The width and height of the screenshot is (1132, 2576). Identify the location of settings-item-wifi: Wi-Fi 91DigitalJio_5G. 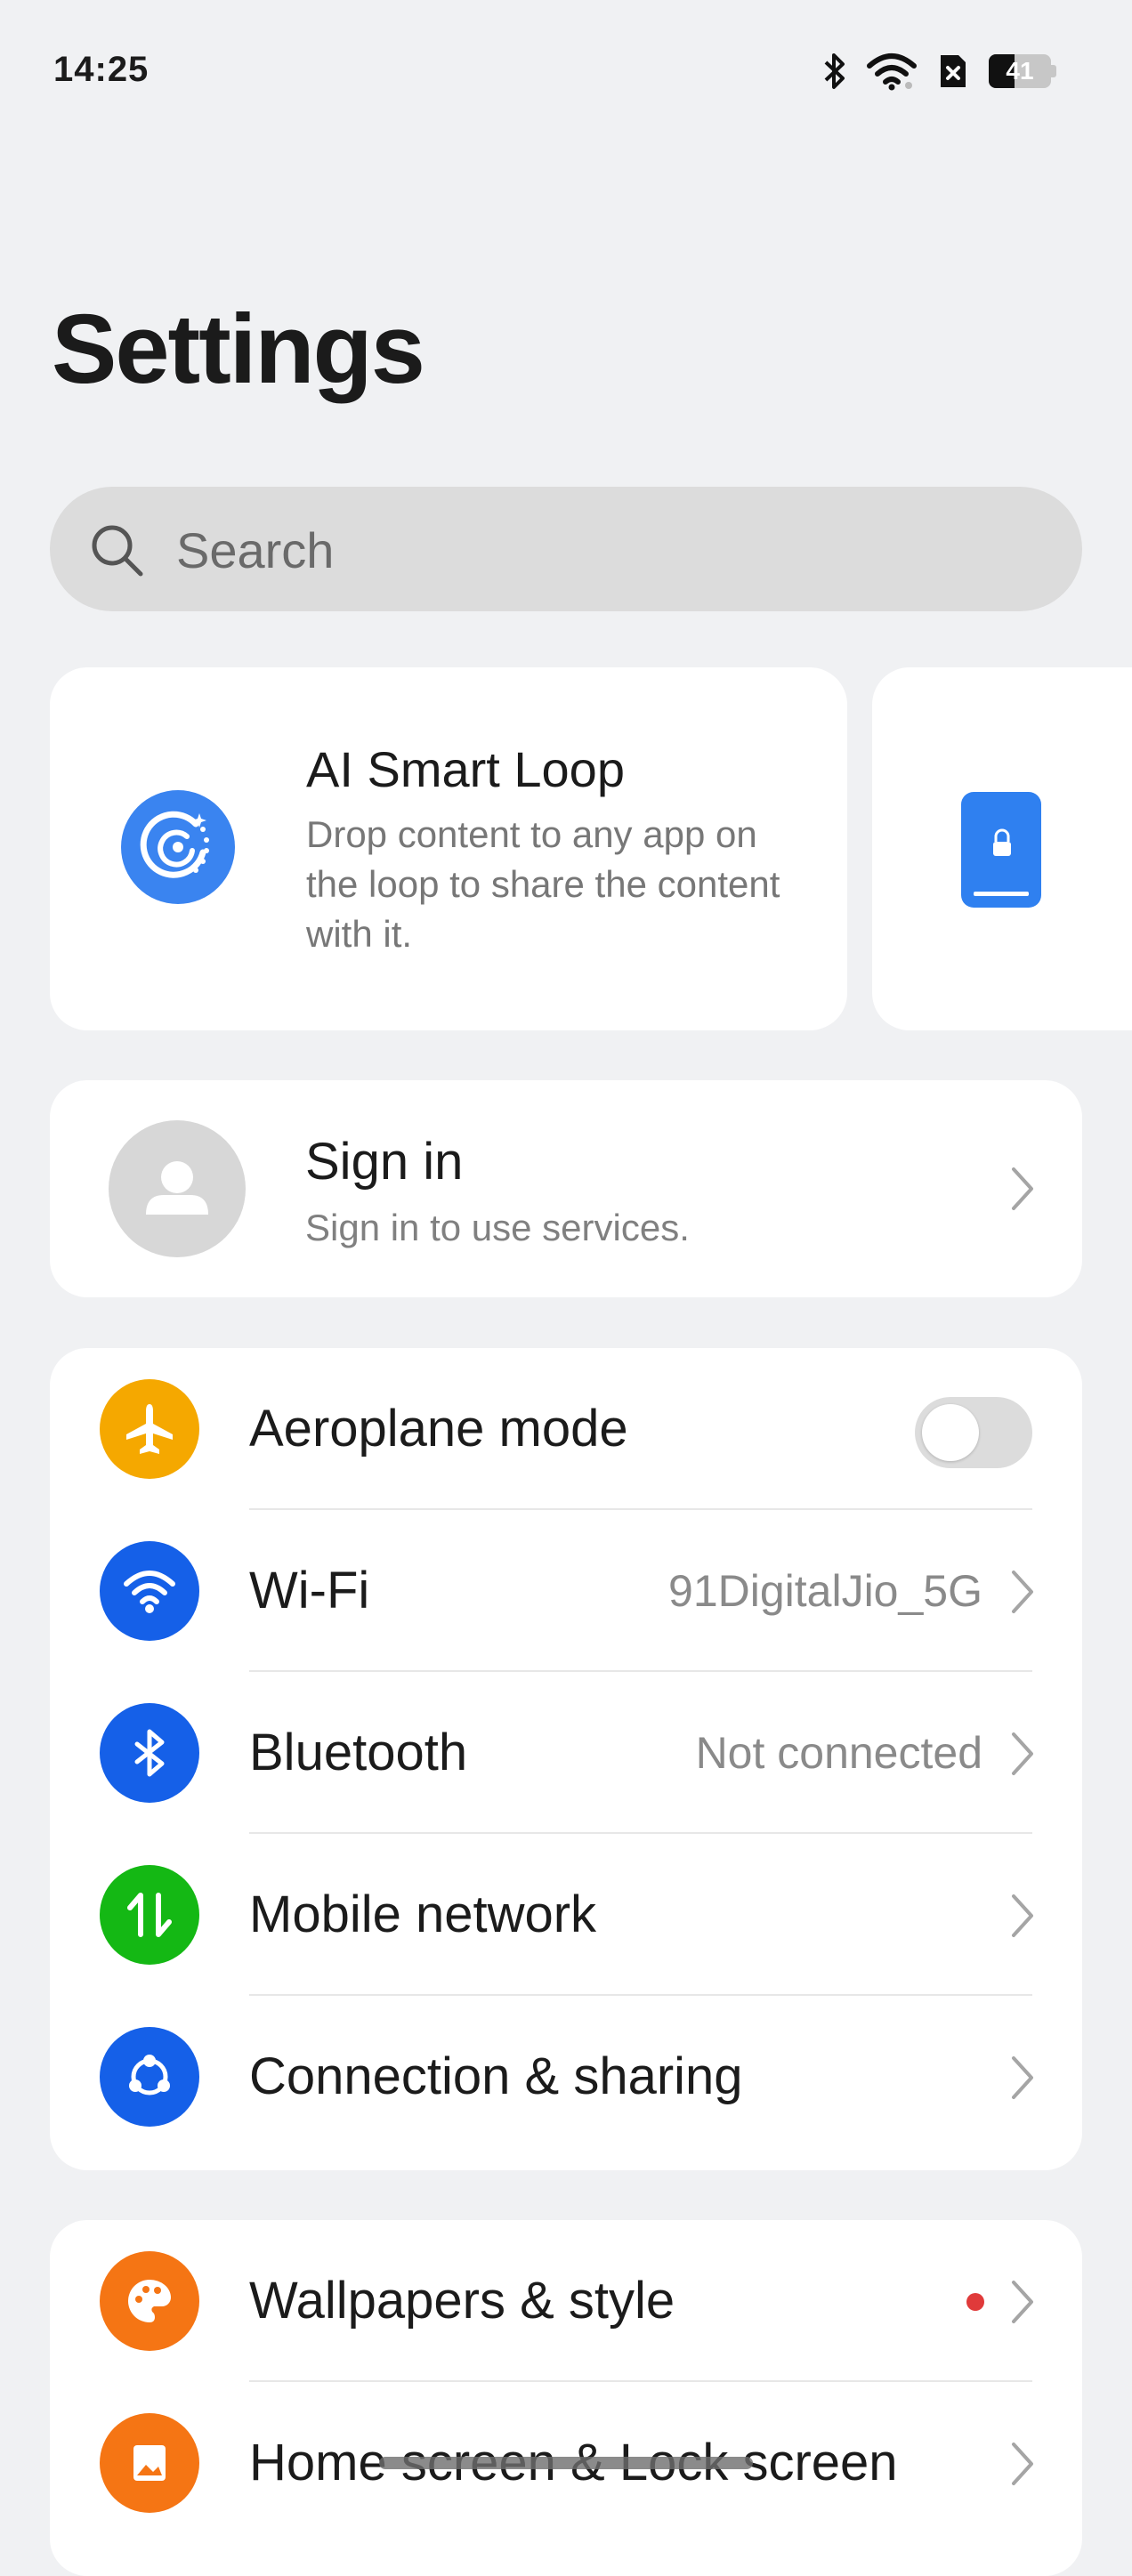
(566, 1591).